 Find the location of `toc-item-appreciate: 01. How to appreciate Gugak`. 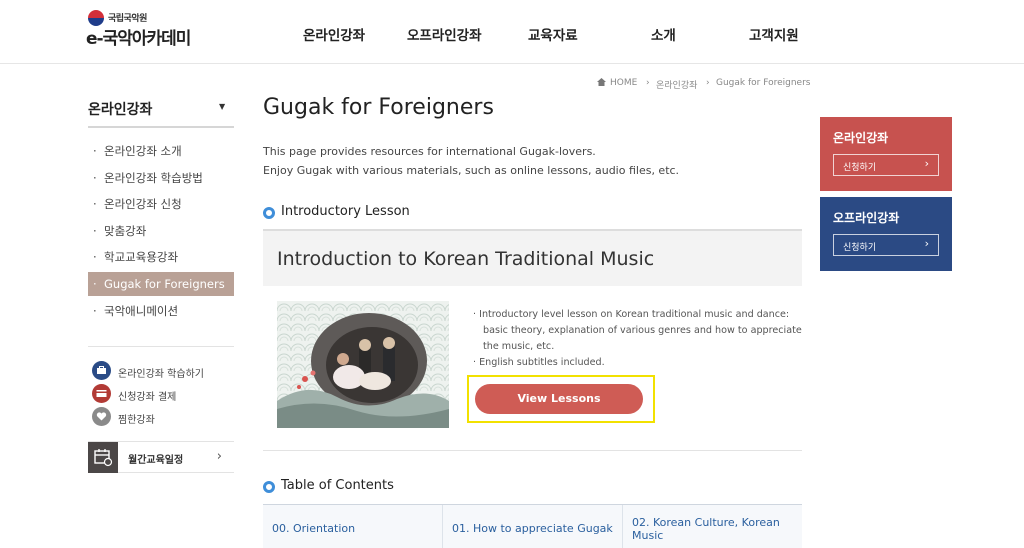

toc-item-appreciate: 01. How to appreciate Gugak is located at coordinates (533, 526).